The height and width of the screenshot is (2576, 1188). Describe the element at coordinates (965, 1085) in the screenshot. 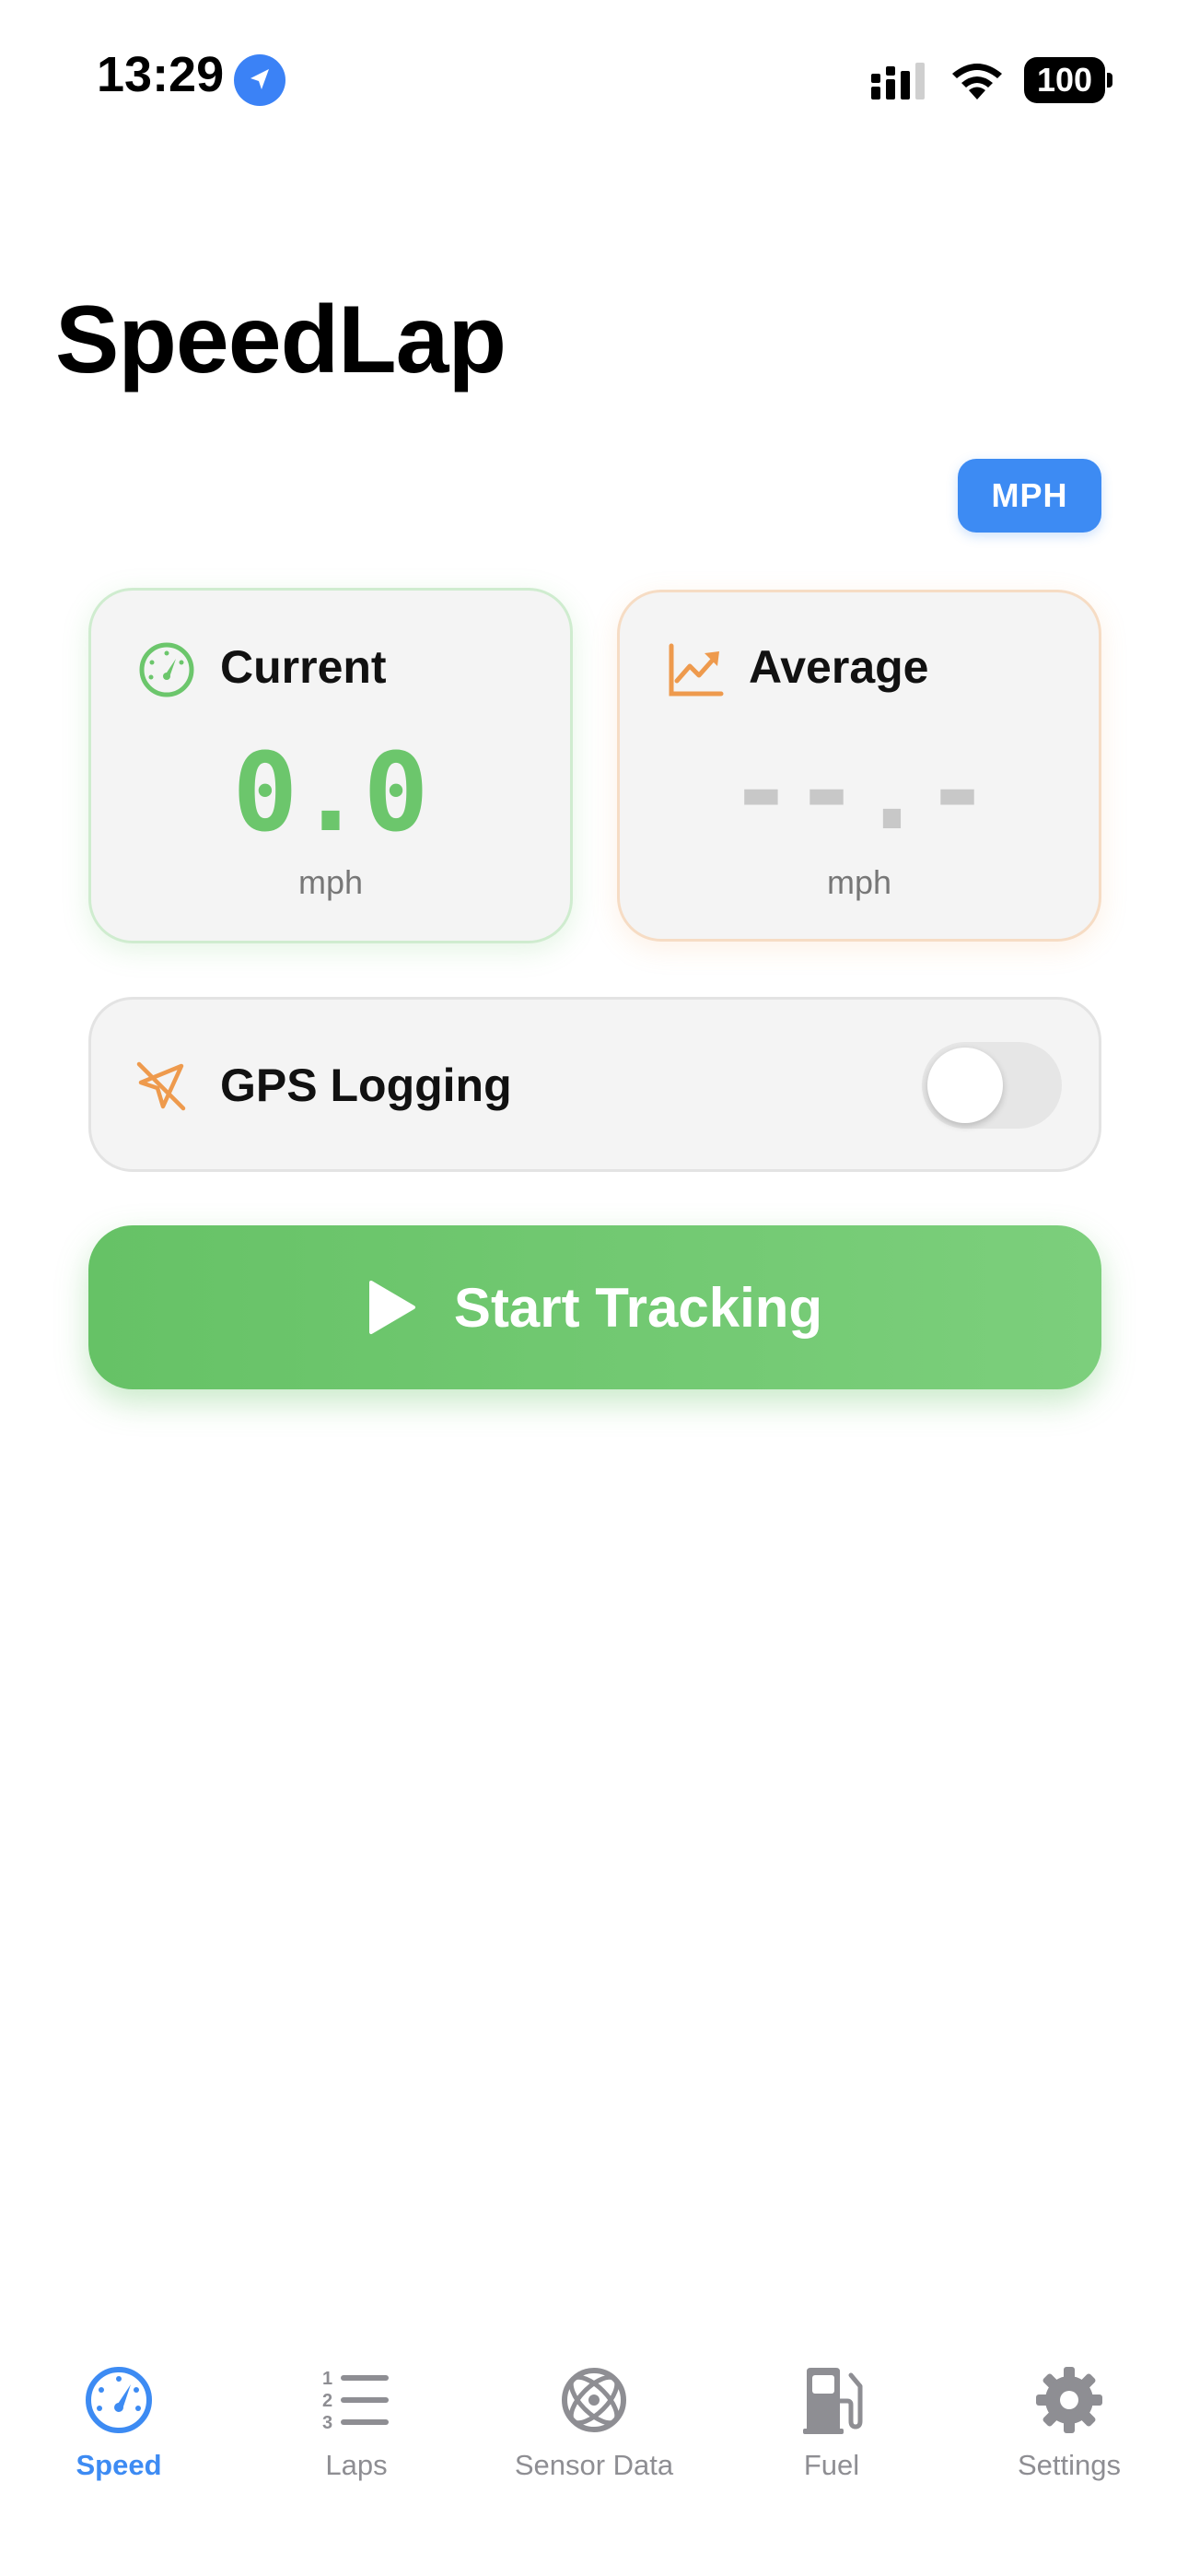

I see `toggle-knob` at that location.